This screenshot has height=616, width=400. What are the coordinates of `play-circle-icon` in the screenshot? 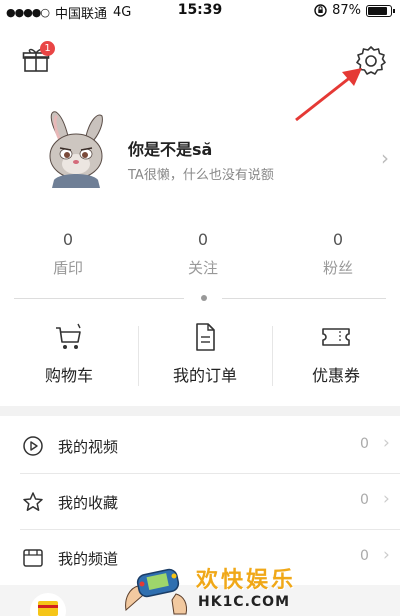 It's located at (33, 446).